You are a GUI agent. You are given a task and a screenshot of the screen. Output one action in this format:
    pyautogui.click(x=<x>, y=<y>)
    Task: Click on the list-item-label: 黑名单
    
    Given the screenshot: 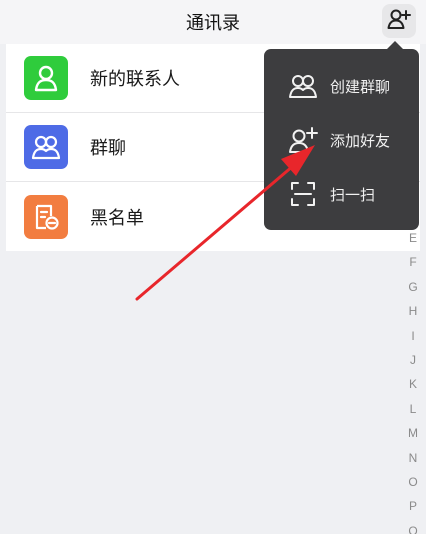 What is the action you would take?
    pyautogui.click(x=117, y=218)
    